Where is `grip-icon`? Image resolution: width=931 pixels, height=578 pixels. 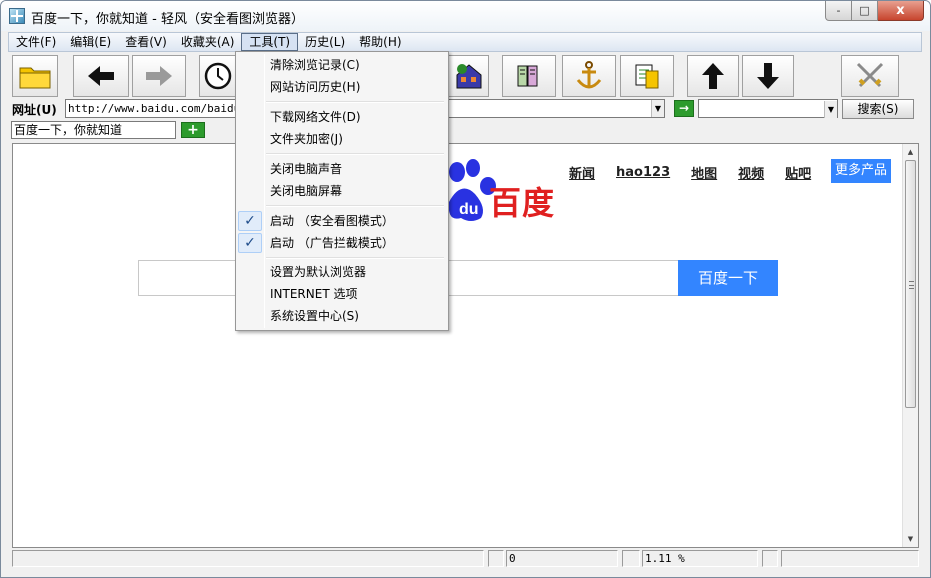
grip-icon is located at coordinates (911, 285).